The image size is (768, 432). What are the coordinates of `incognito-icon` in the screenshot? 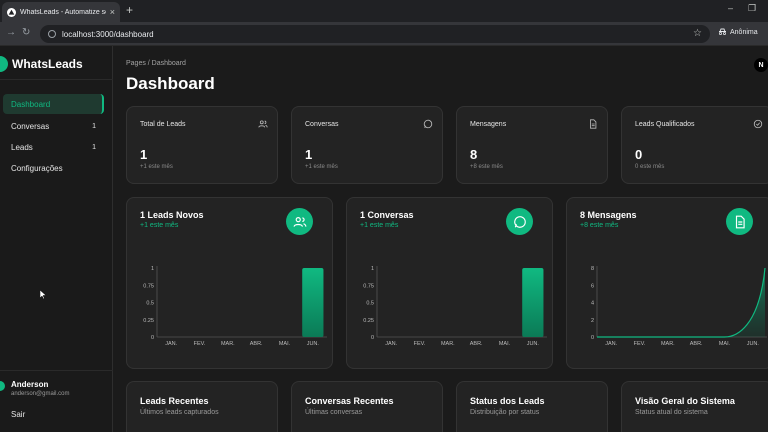 It's located at (722, 32).